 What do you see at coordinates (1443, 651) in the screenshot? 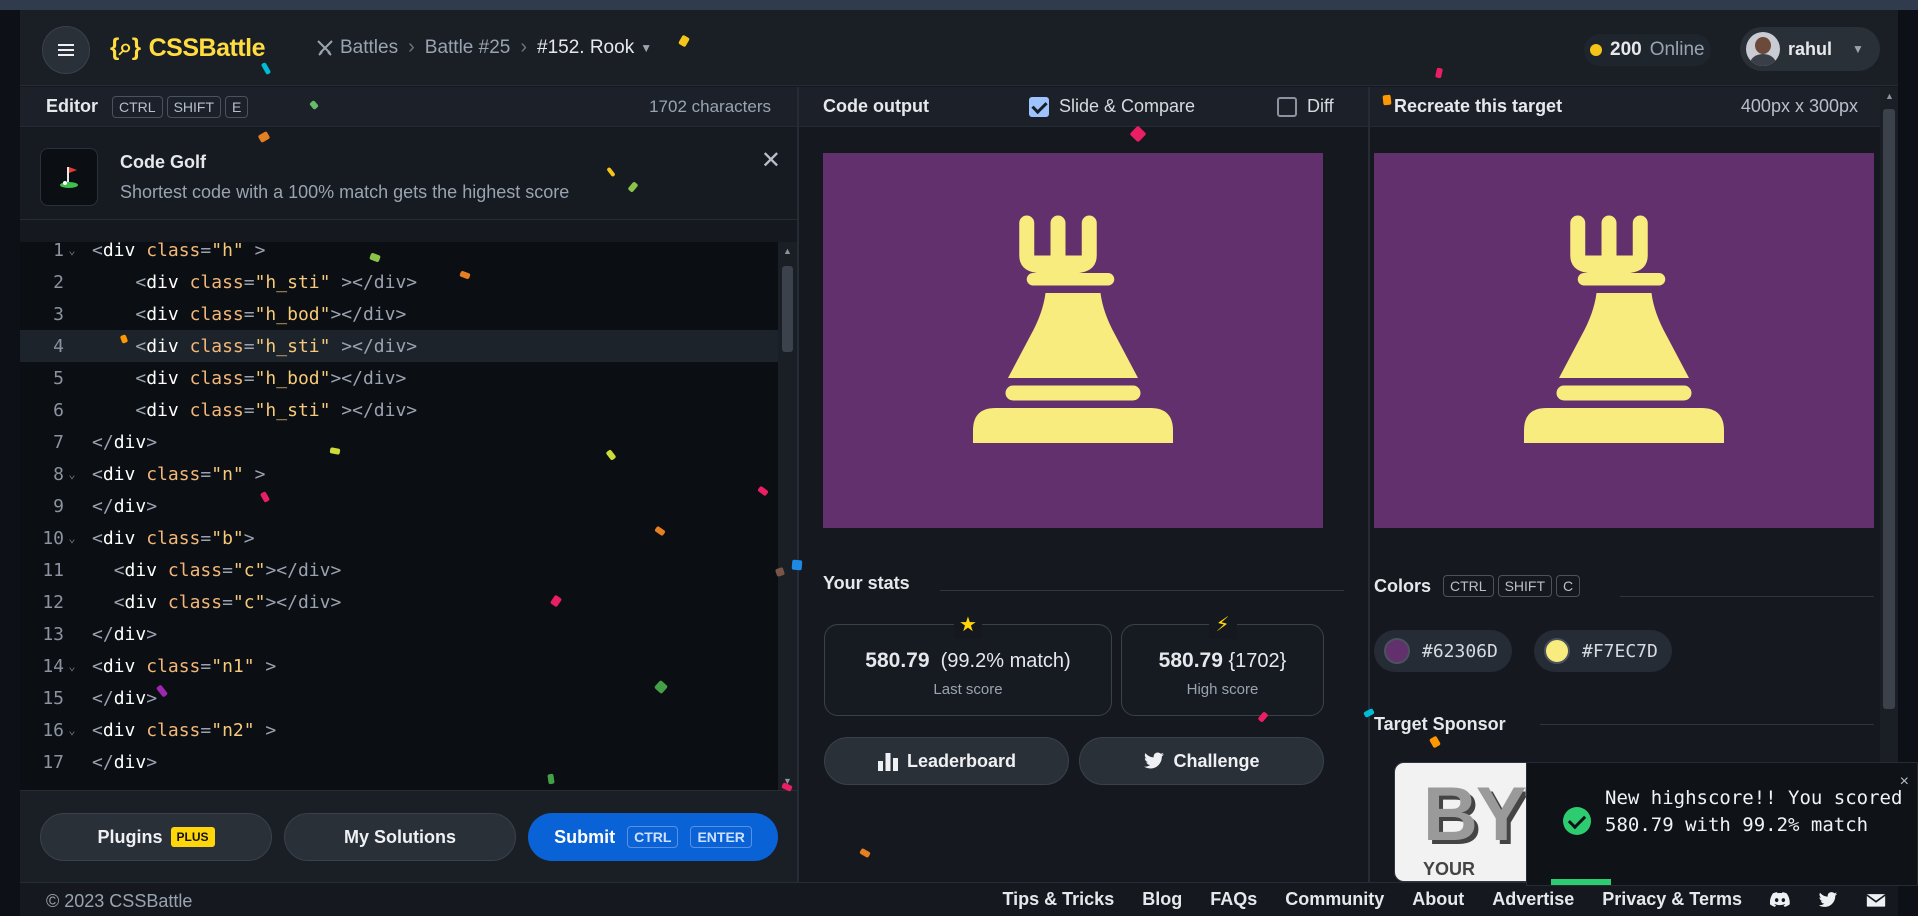
I see `color-swatch-primary: #62306D` at bounding box center [1443, 651].